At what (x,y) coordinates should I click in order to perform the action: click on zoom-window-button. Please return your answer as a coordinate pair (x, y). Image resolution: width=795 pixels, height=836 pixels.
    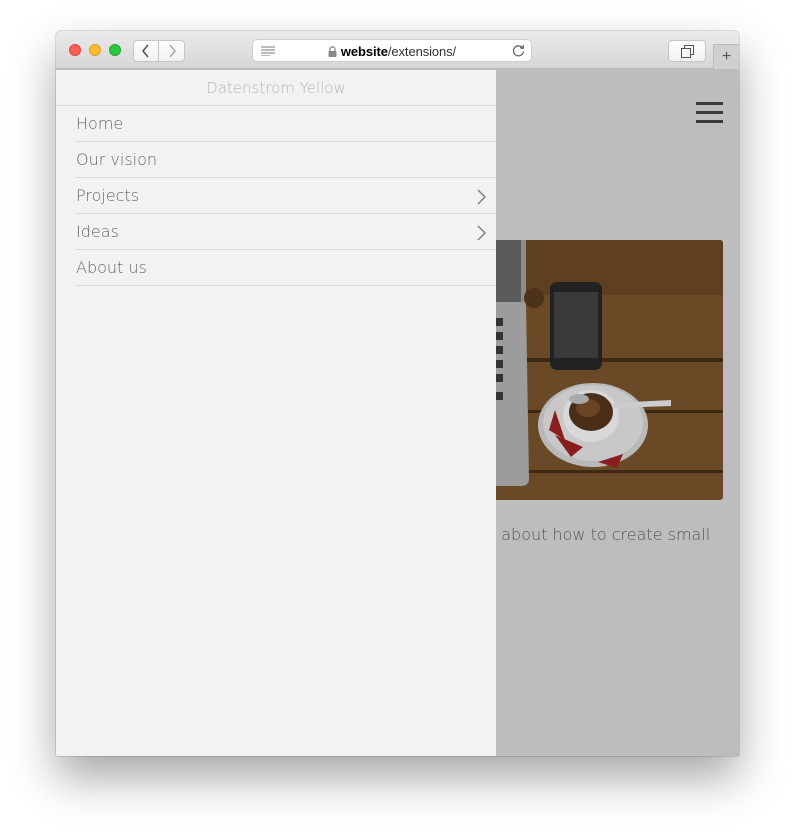
    Looking at the image, I should click on (115, 50).